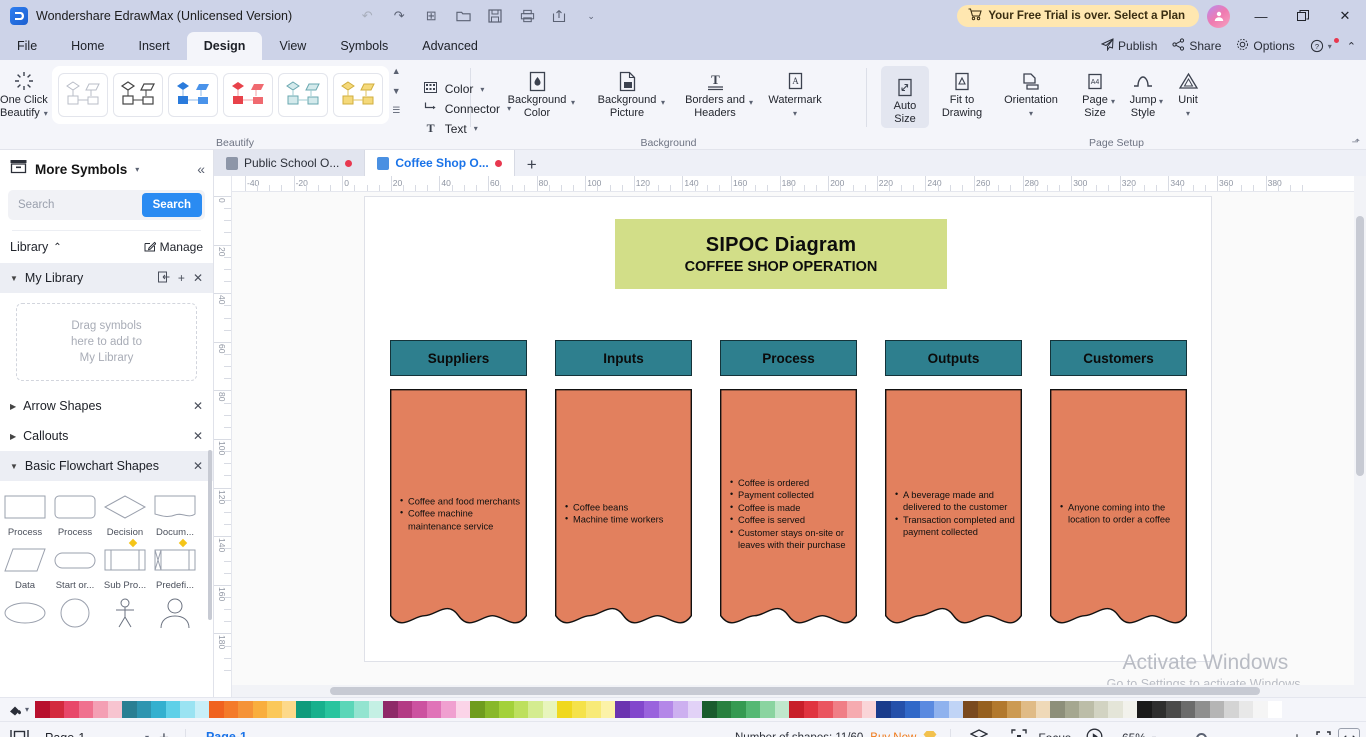 The height and width of the screenshot is (737, 1366). Describe the element at coordinates (396, 91) in the screenshot. I see `gallery-scroll-down-icon: ▼` at that location.